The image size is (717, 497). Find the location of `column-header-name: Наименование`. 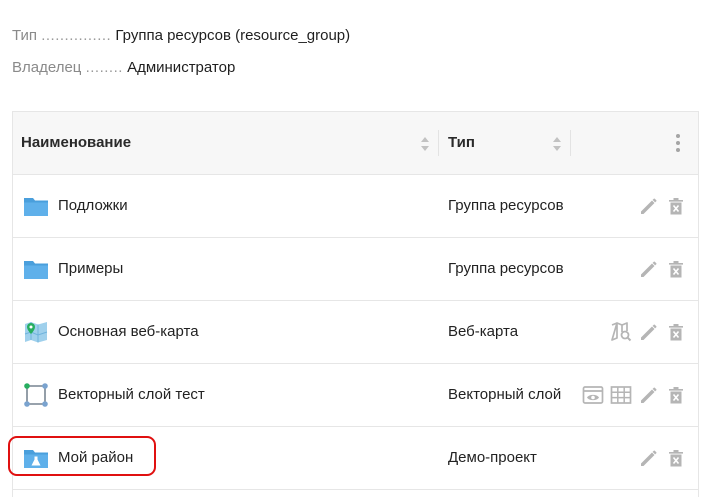

column-header-name: Наименование is located at coordinates (76, 142).